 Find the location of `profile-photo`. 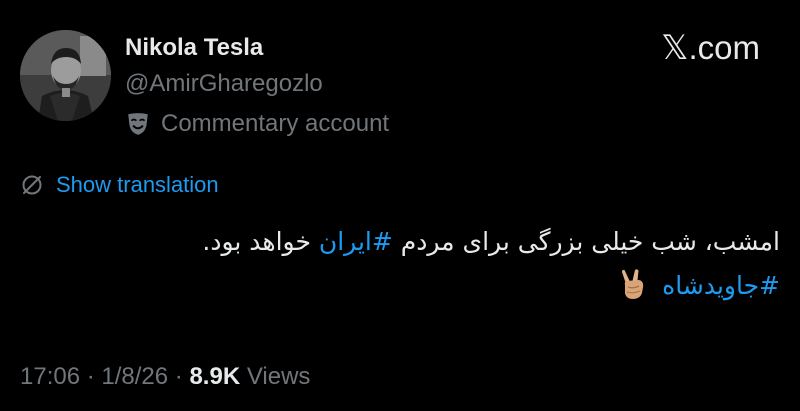

profile-photo is located at coordinates (65, 75).